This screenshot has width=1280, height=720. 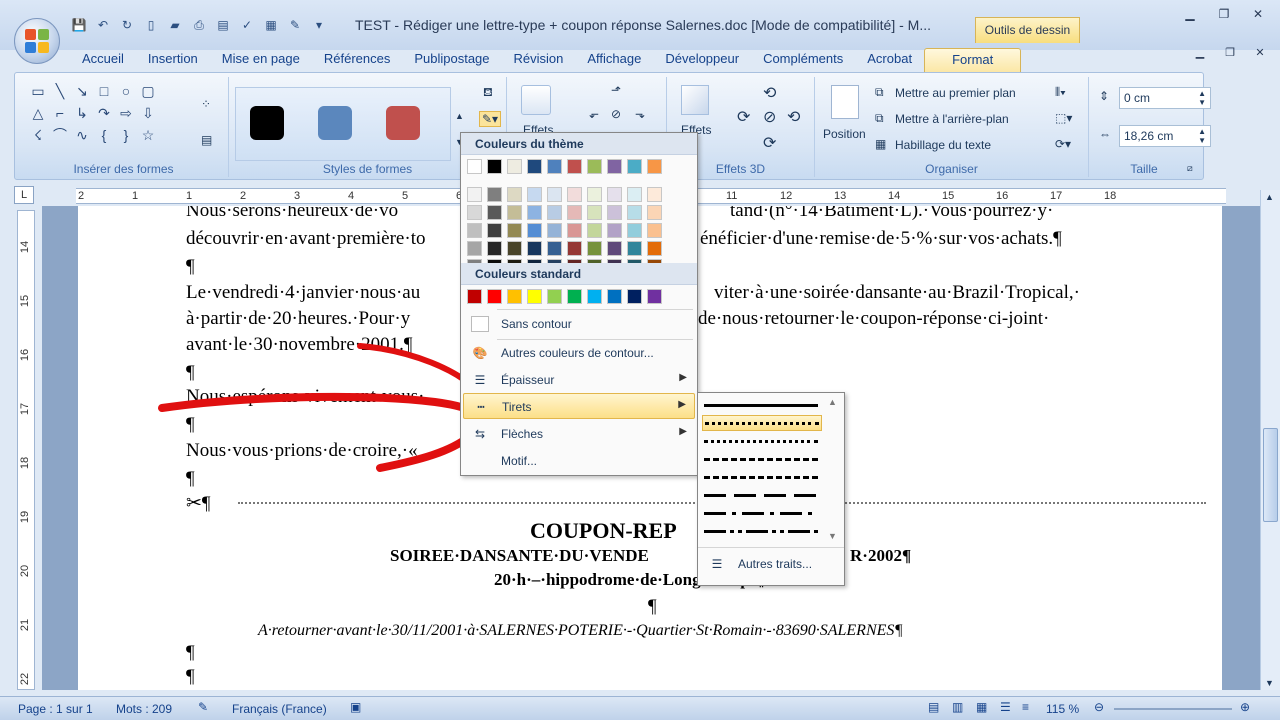 I want to click on tab-revision: Révision, so click(x=539, y=60).